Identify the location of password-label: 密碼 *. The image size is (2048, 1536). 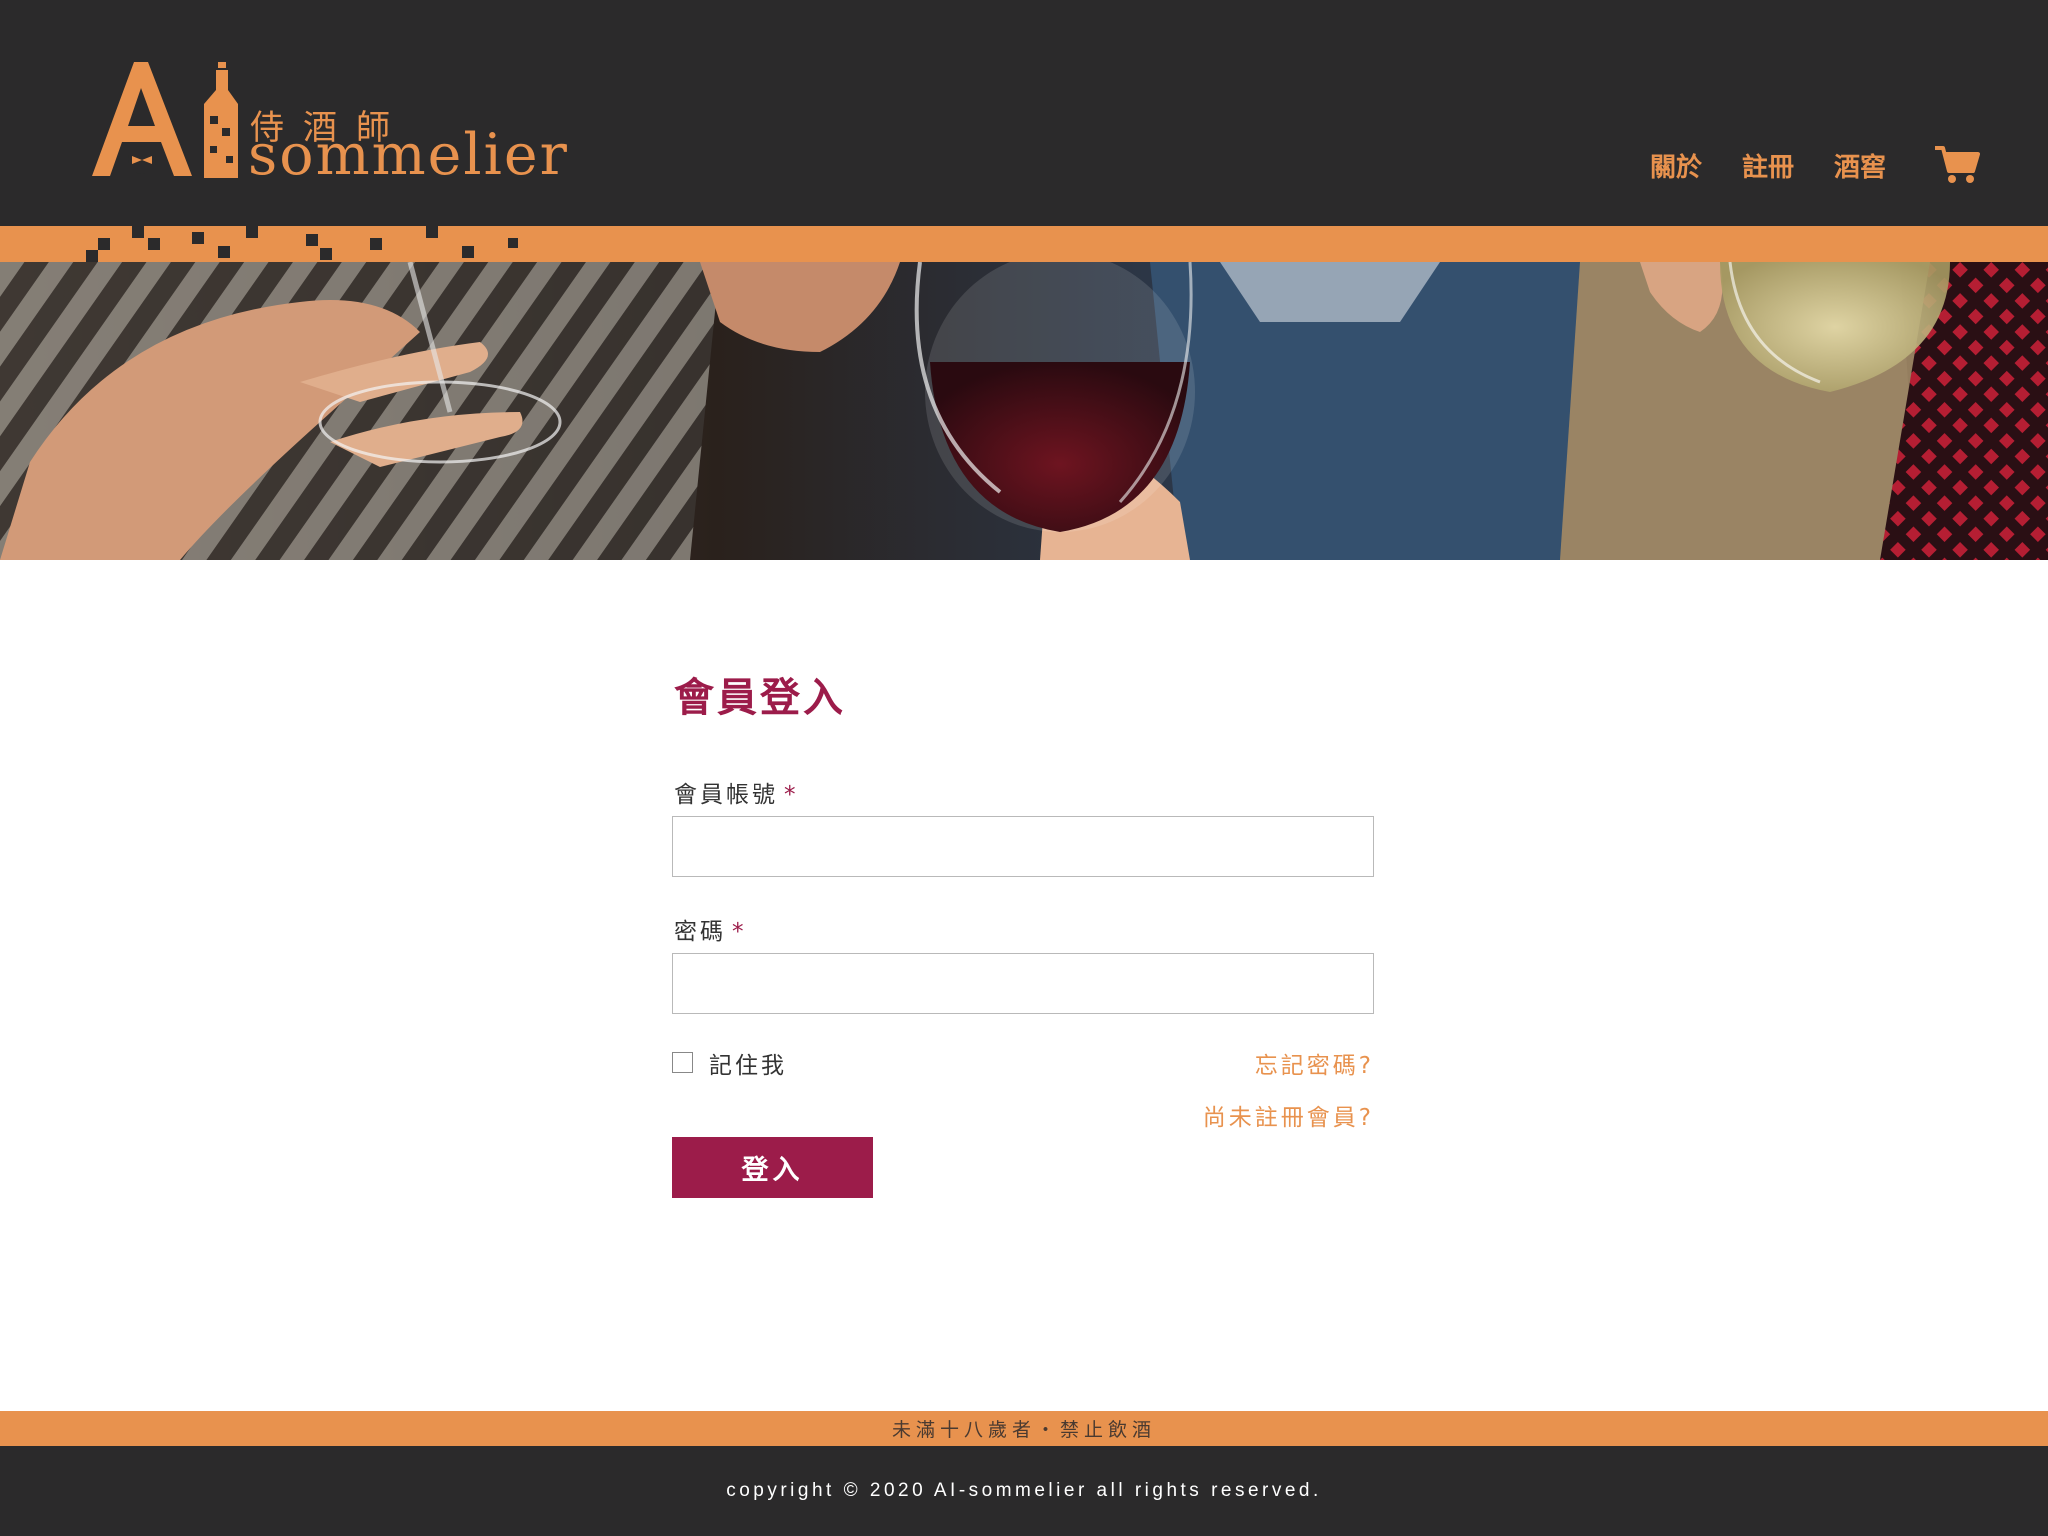
(710, 929).